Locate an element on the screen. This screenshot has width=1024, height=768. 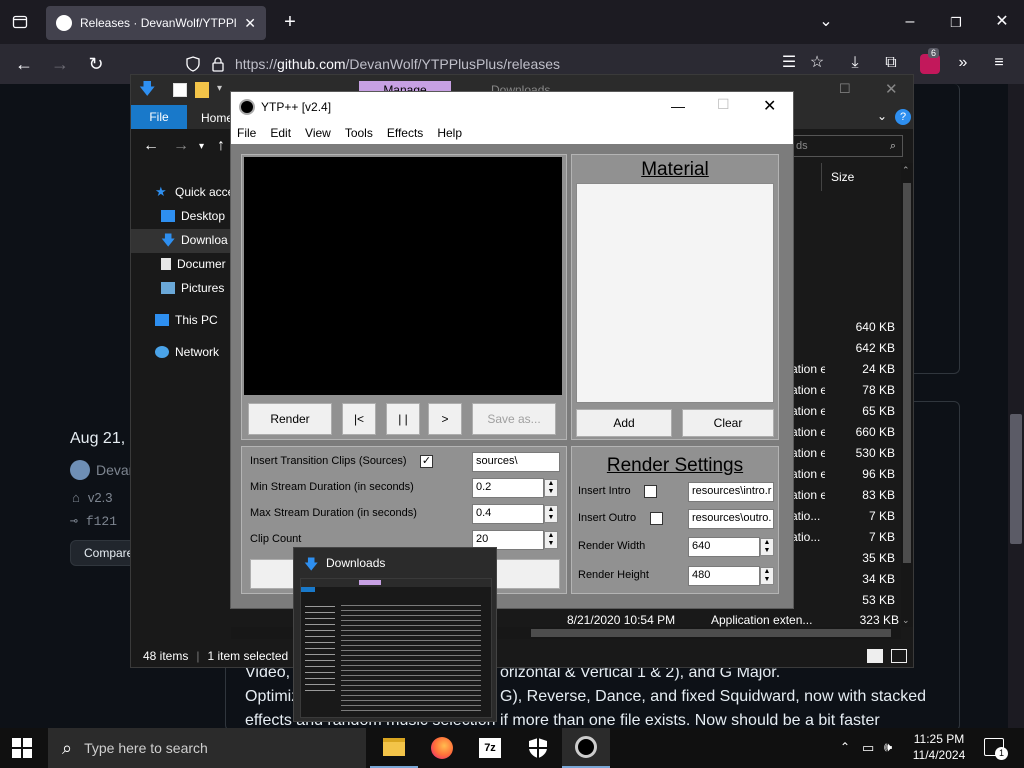
intro-path-field: resources\intro.r is located at coordinates (731, 492).